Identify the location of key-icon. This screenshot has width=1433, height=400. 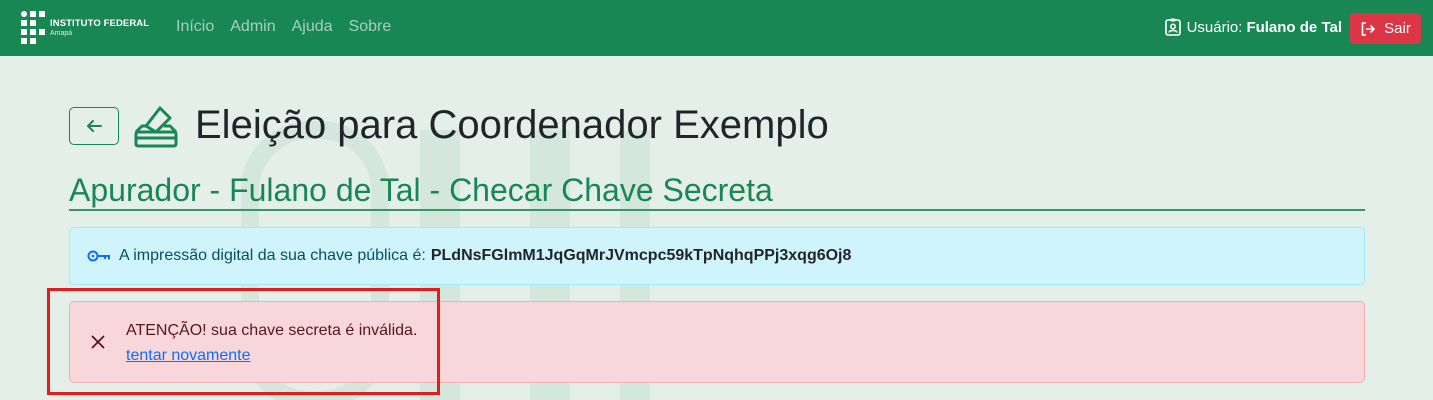
(98, 256).